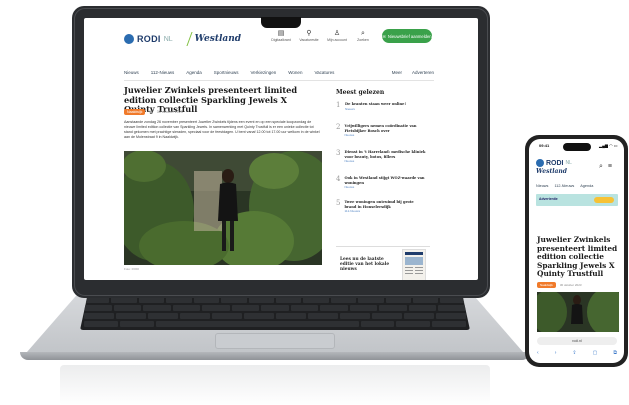 The image size is (629, 405). Describe the element at coordinates (153, 112) in the screenshot. I see `article-meta: Naaldwijk ▦ 30 oktober 2023` at that location.